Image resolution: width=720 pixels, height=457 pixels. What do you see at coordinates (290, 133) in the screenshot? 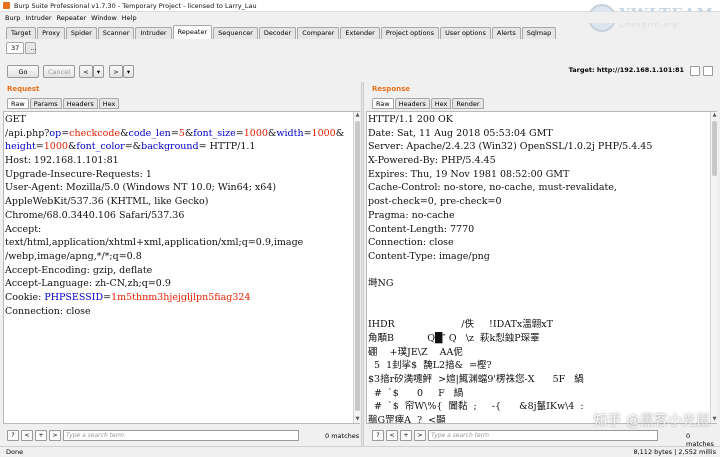
I see `param-name: width` at bounding box center [290, 133].